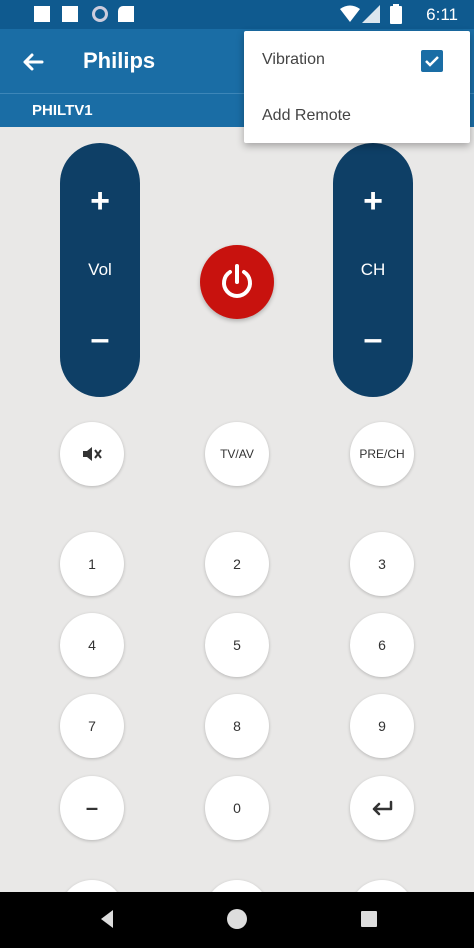  Describe the element at coordinates (382, 645) in the screenshot. I see `digit-6-button: 6` at that location.